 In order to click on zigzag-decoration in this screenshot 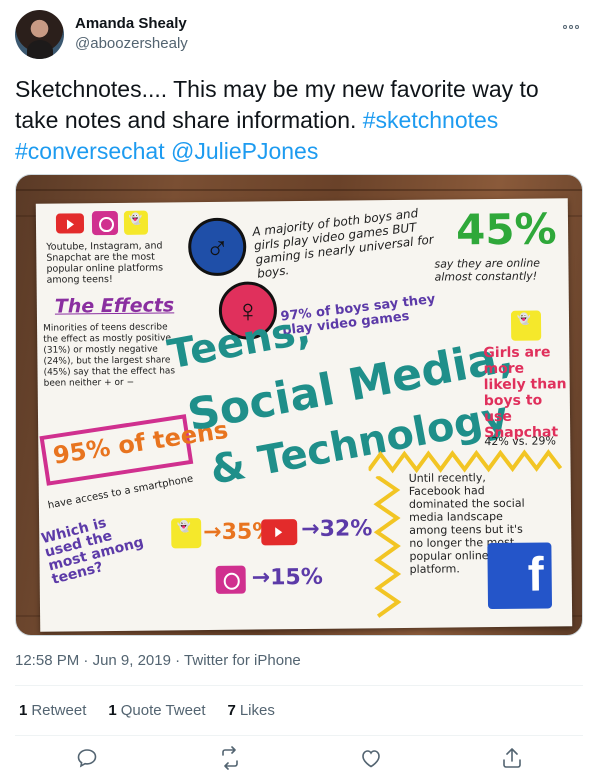, I will do `click(387, 546)`.